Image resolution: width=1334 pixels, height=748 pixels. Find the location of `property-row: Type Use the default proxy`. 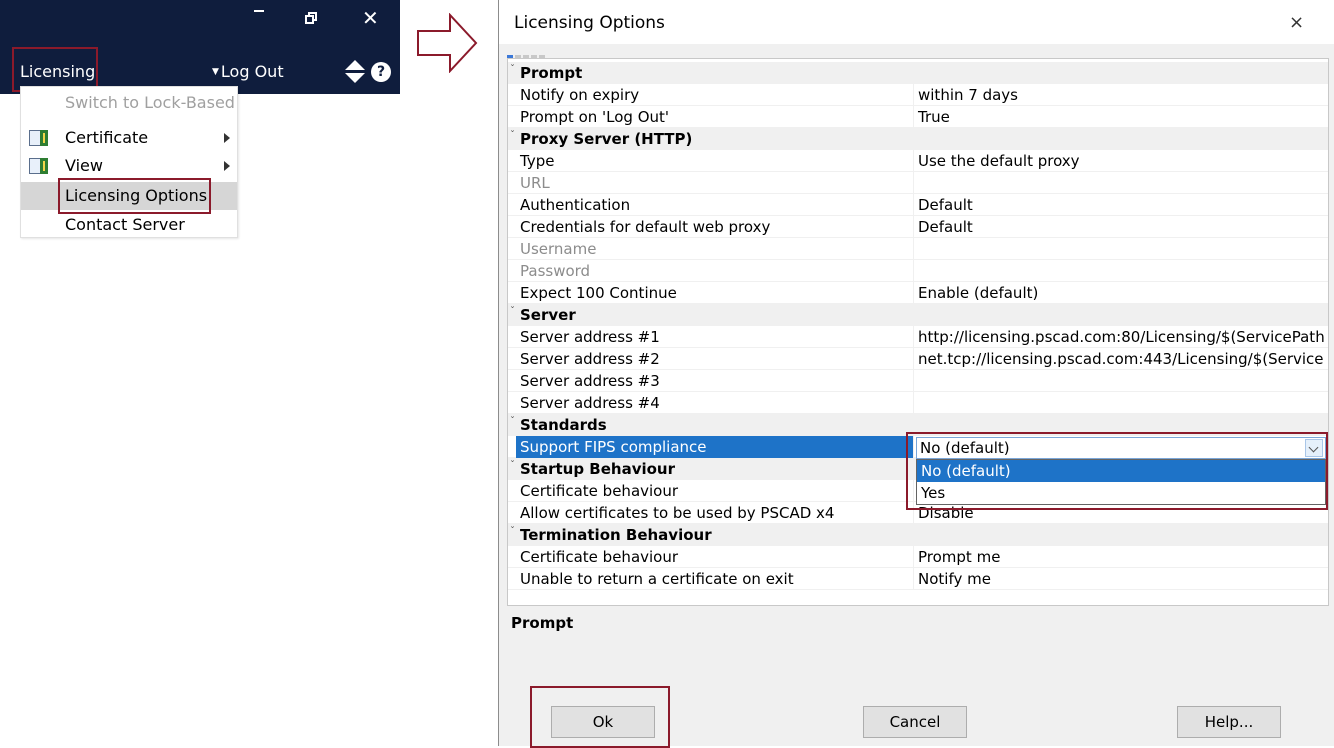

property-row: Type Use the default proxy is located at coordinates (918, 161).